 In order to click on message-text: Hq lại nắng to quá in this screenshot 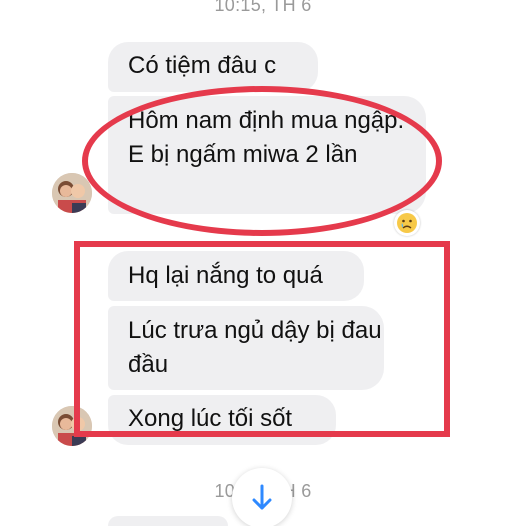, I will do `click(225, 275)`.